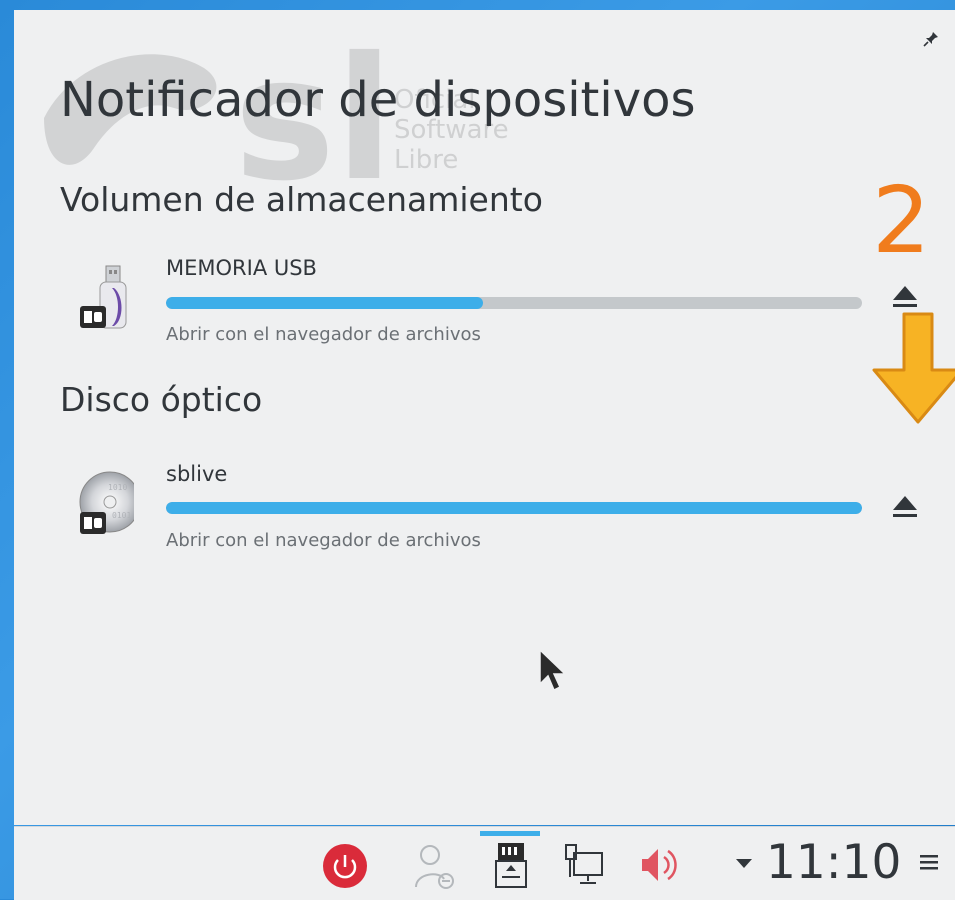  Describe the element at coordinates (913, 368) in the screenshot. I see `annotation-arrow-icon` at that location.